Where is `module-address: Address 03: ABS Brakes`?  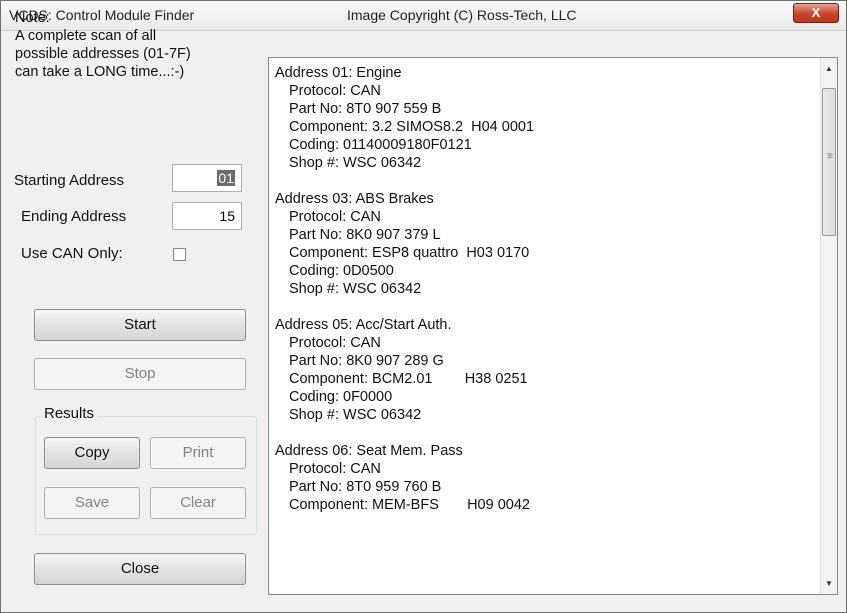
module-address: Address 03: ABS Brakes is located at coordinates (354, 199).